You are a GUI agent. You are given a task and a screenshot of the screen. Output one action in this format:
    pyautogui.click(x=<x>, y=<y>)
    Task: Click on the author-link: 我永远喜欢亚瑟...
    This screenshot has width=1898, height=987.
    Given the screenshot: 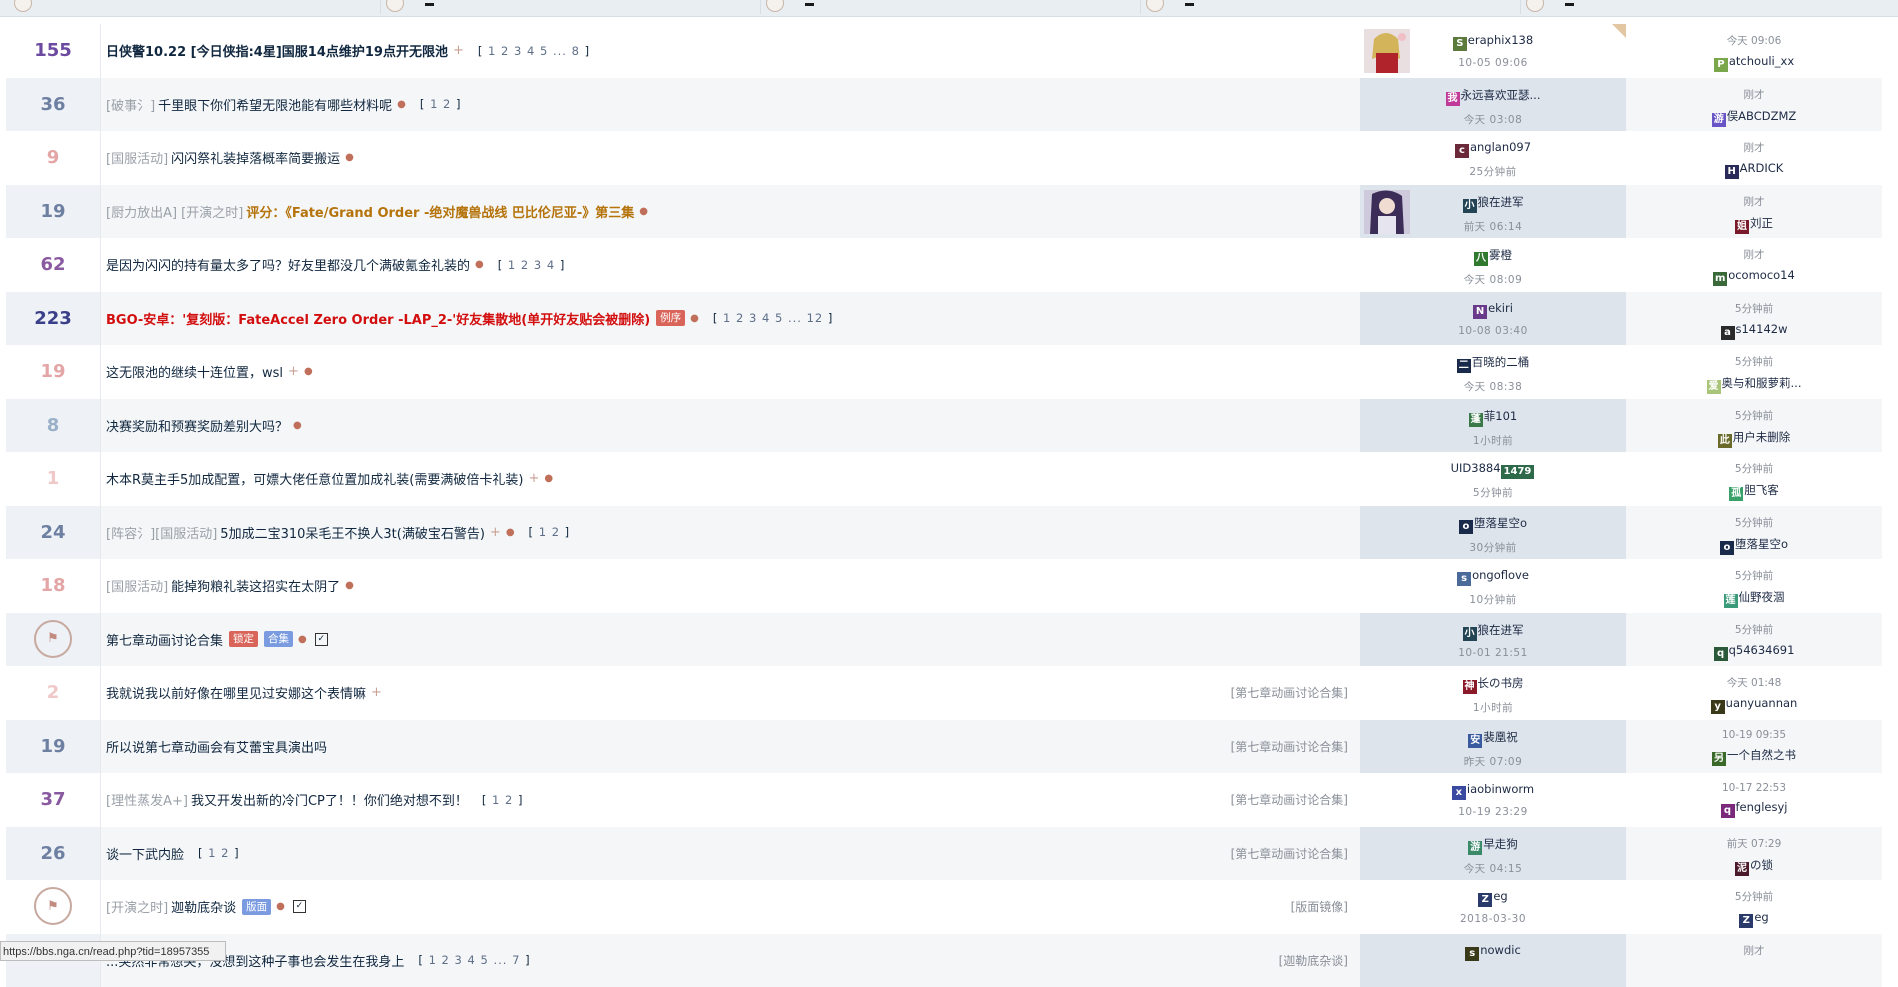 What is the action you would take?
    pyautogui.click(x=1493, y=96)
    